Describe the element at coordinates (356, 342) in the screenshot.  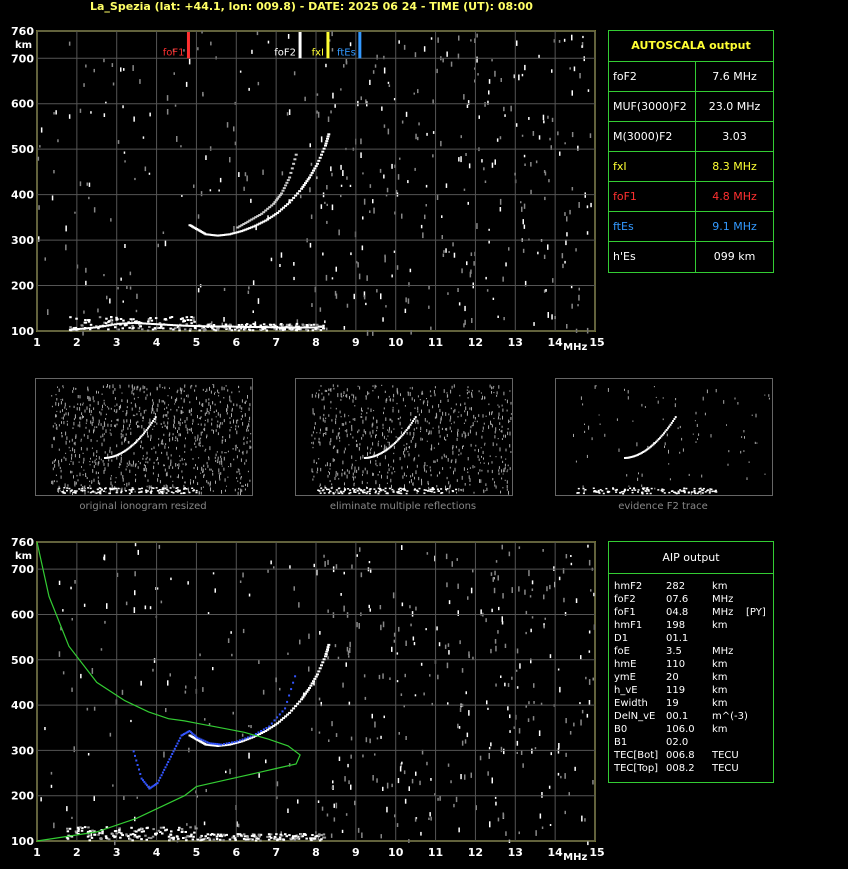
I see `x-tick-label: 9` at that location.